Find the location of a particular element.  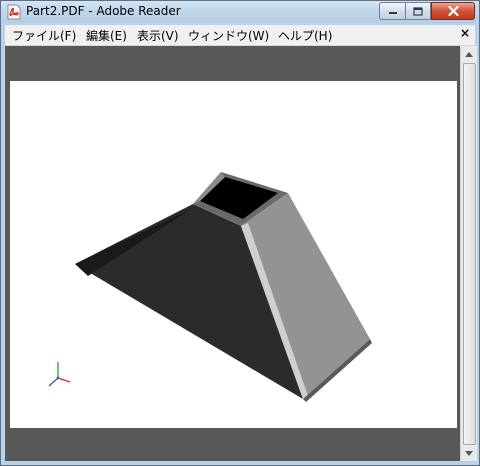

maximize-icon is located at coordinates (418, 11).